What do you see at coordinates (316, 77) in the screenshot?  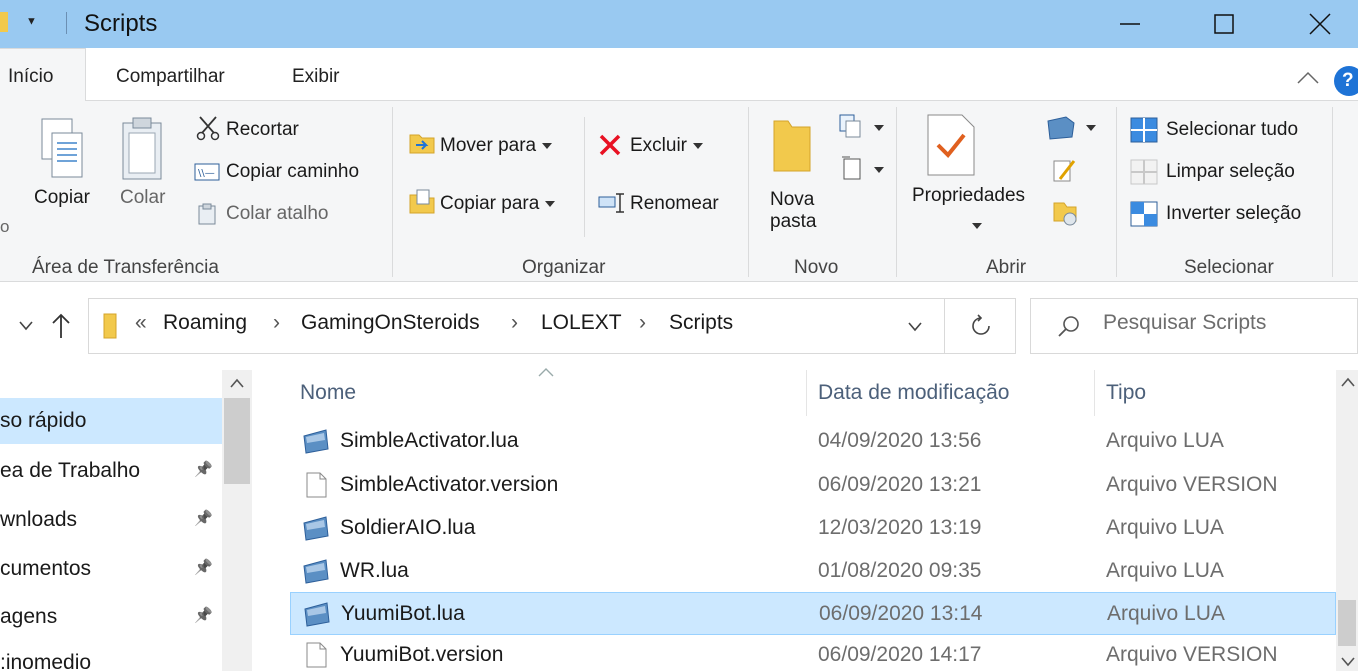 I see `tab-exibir: Exibir` at bounding box center [316, 77].